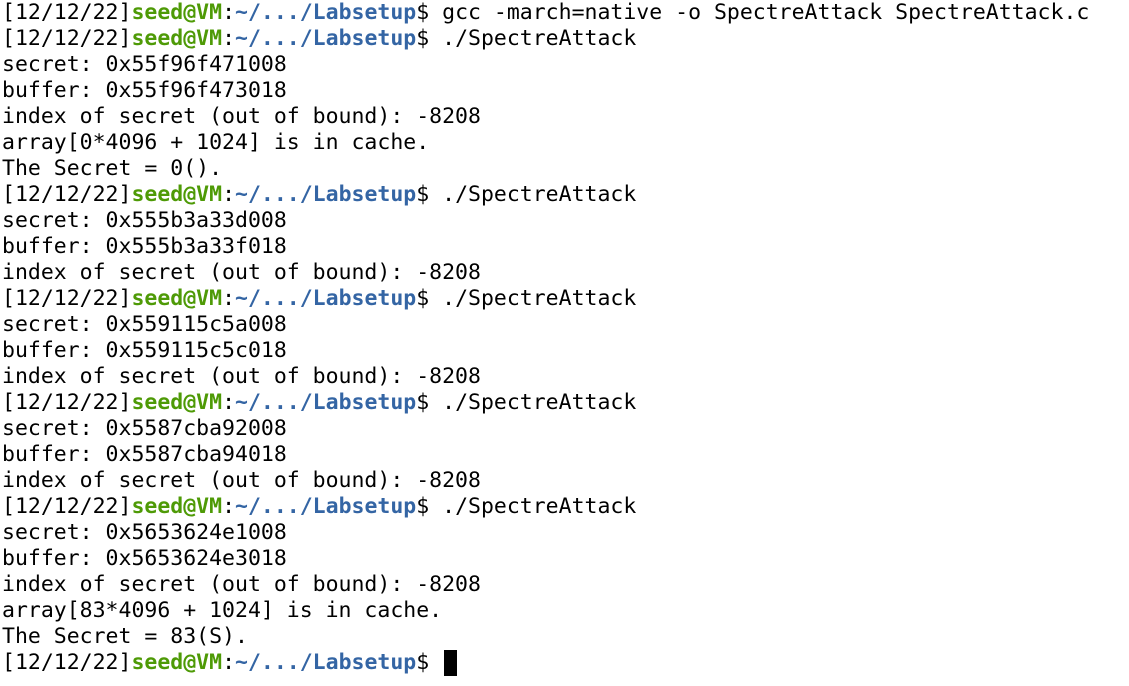 The image size is (1129, 686). I want to click on output-text: secret: 0x55f96f471008, so click(144, 64).